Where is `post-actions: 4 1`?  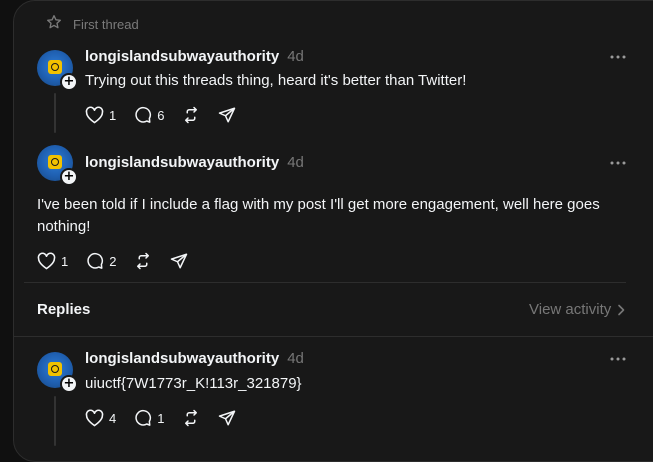 post-actions: 4 1 is located at coordinates (169, 418).